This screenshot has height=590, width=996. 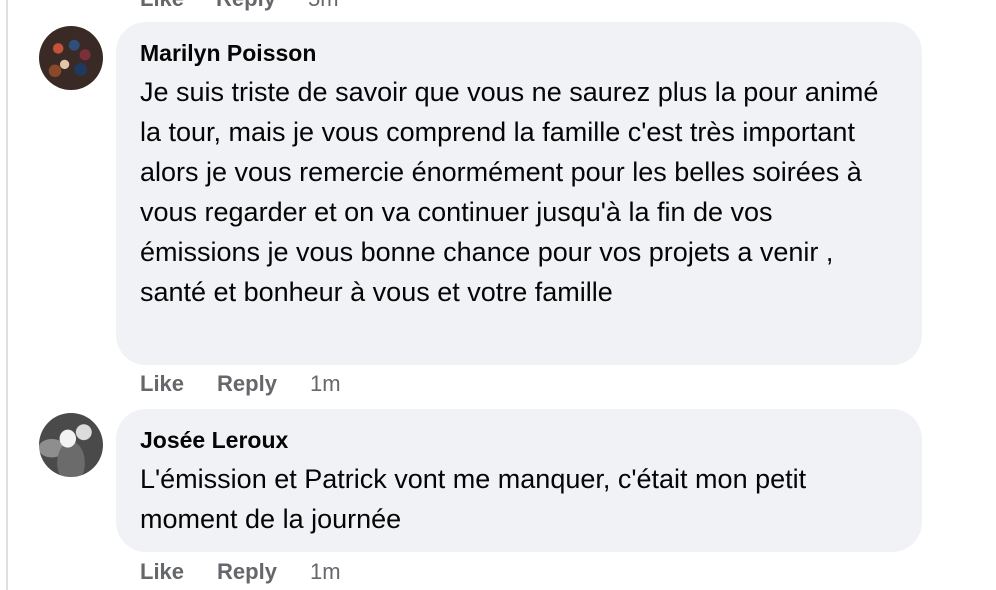 I want to click on comment-author: Marilyn Poisson, so click(x=519, y=53).